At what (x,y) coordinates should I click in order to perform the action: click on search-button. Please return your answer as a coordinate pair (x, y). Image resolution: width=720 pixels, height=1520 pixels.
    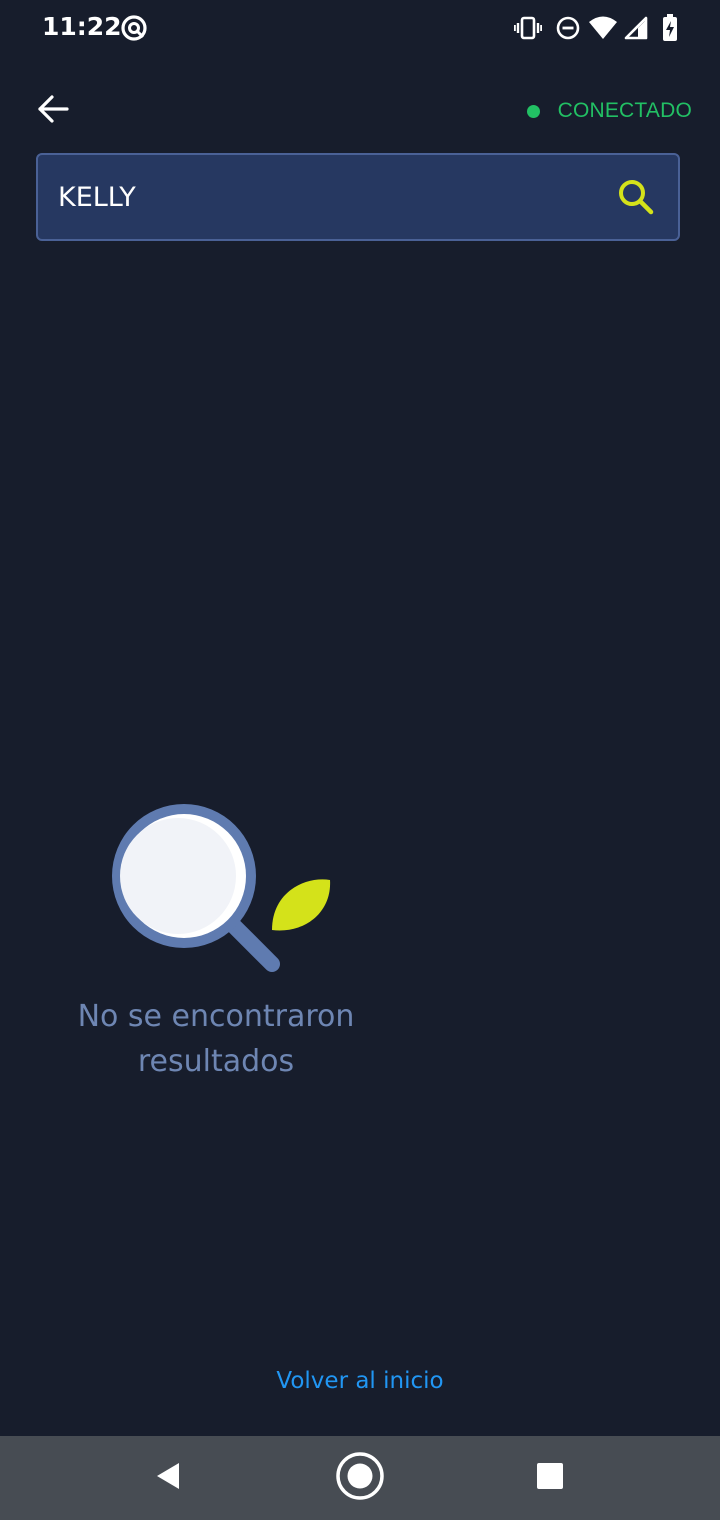
    Looking at the image, I should click on (636, 199).